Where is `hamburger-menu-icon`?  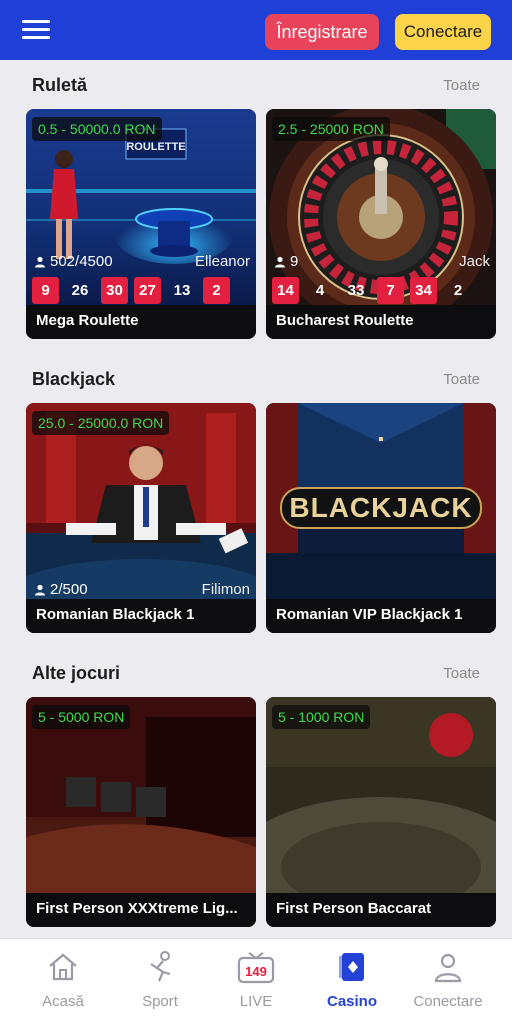
hamburger-menu-icon is located at coordinates (36, 30).